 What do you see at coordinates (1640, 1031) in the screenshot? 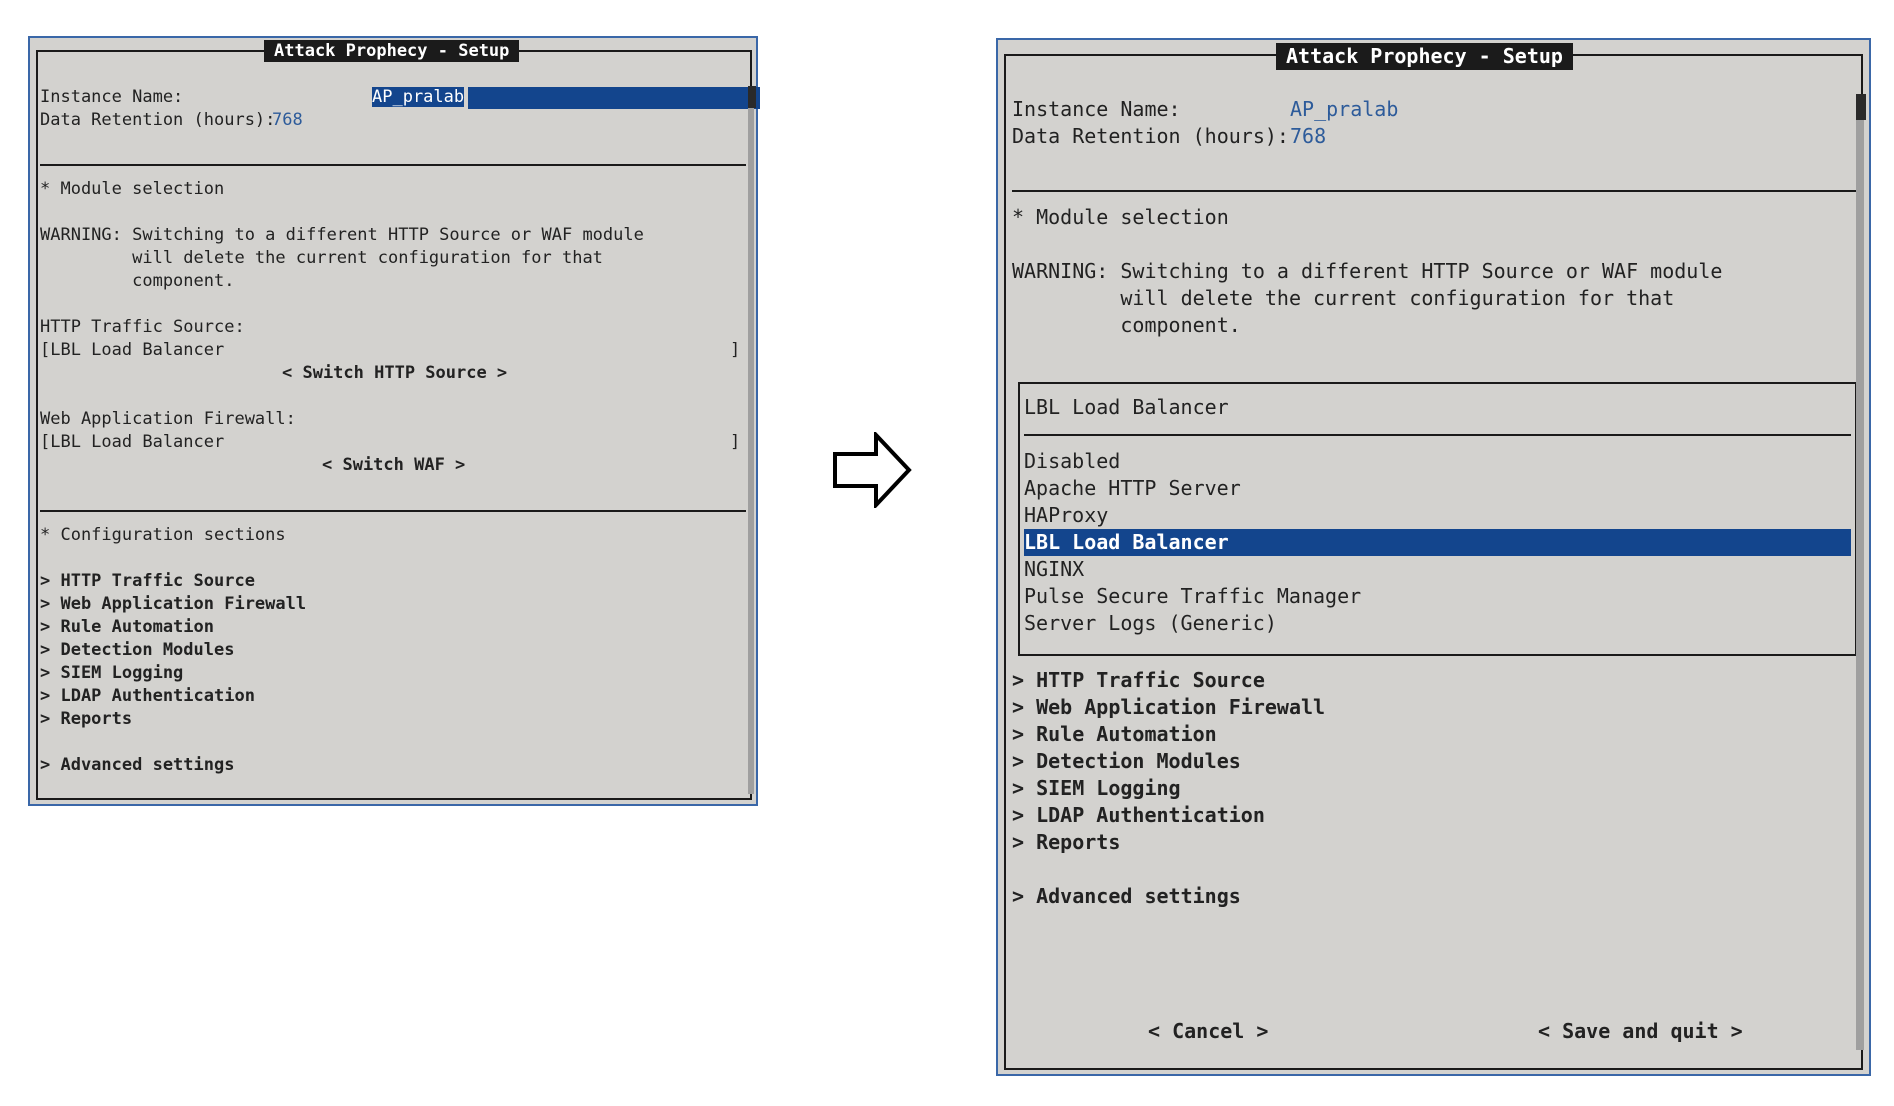
I see `save-and-quit-button: < Save and quit >` at bounding box center [1640, 1031].